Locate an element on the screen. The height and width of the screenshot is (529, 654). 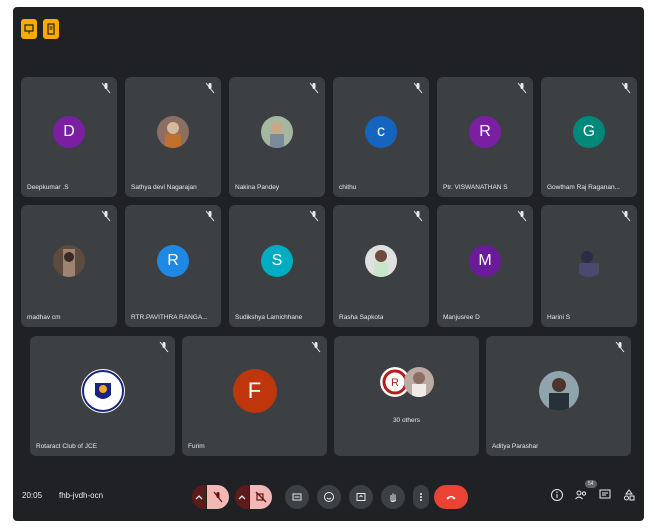
participant-tile: R Ptr. VISWANATHAN S is located at coordinates (485, 137).